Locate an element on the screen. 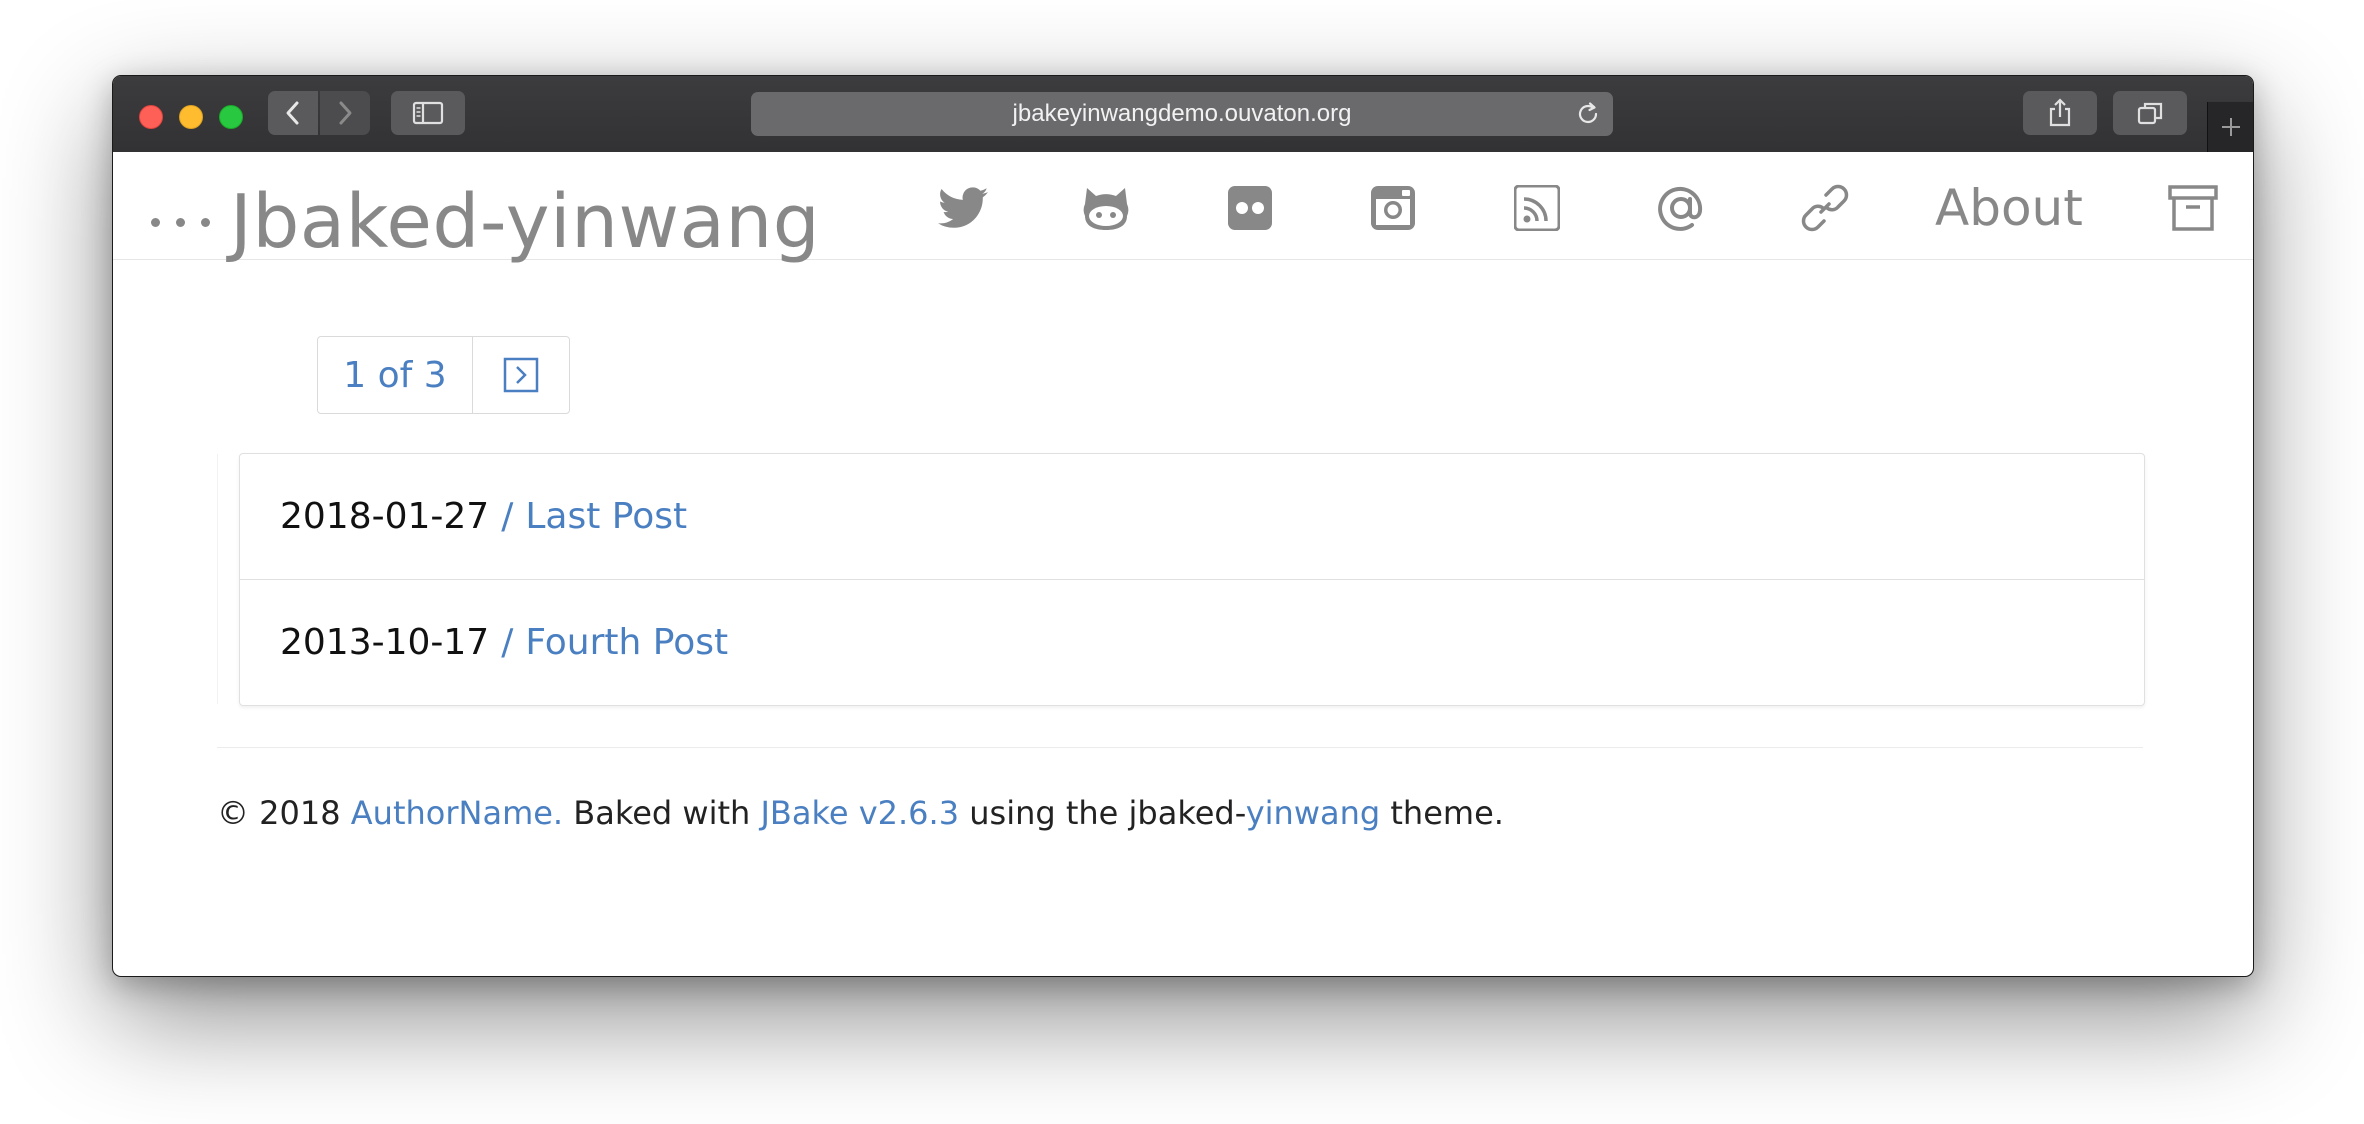 The image size is (2364, 1124). list-shadow is located at coordinates (228, 579).